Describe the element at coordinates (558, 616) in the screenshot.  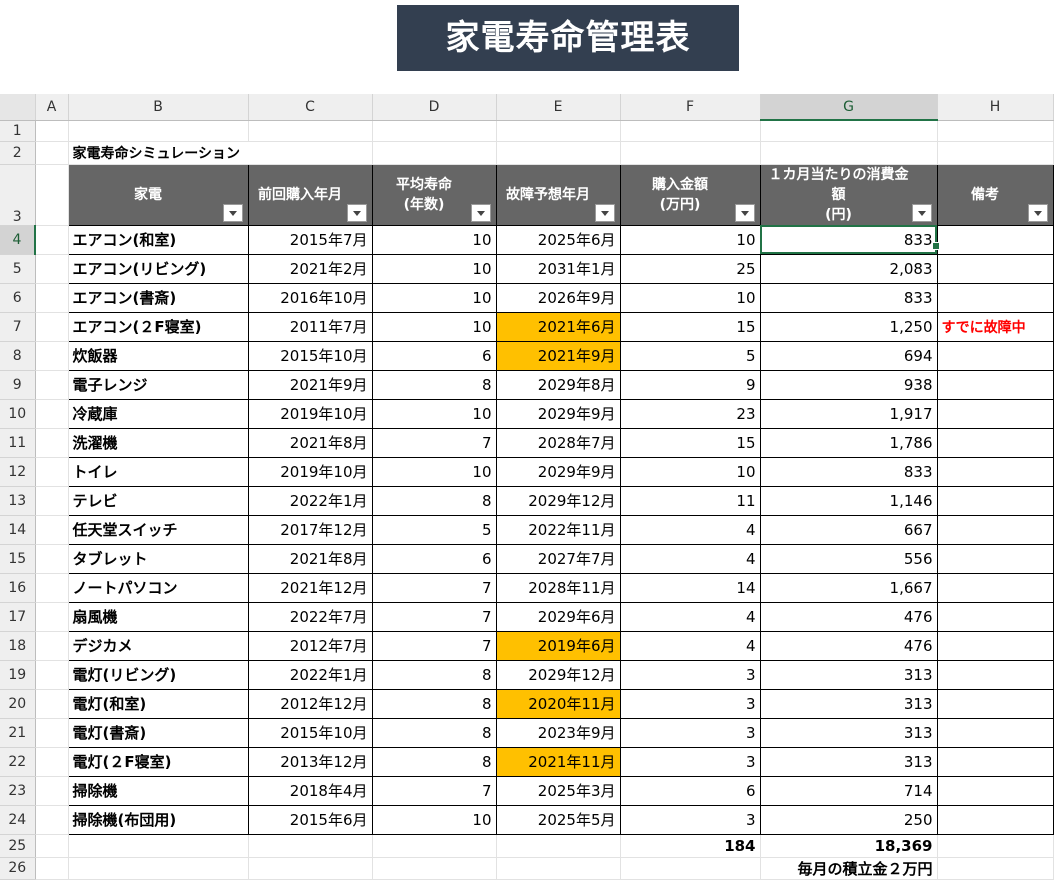
I see `failure-prediction-cell: 2029年6月` at that location.